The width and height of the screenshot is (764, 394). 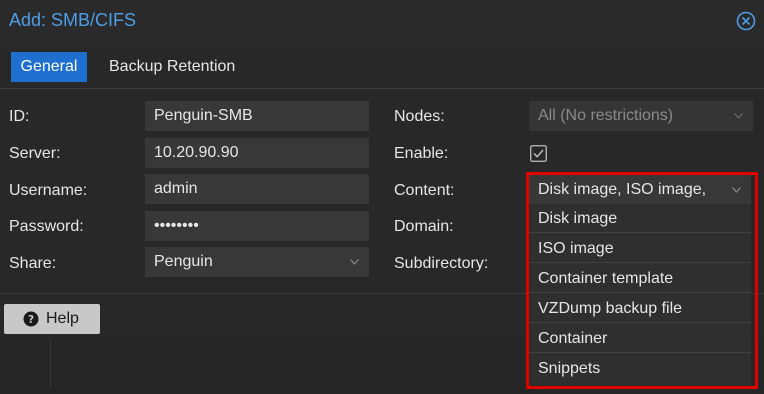 I want to click on tab-backup-retention: Backup Retention, so click(x=172, y=67).